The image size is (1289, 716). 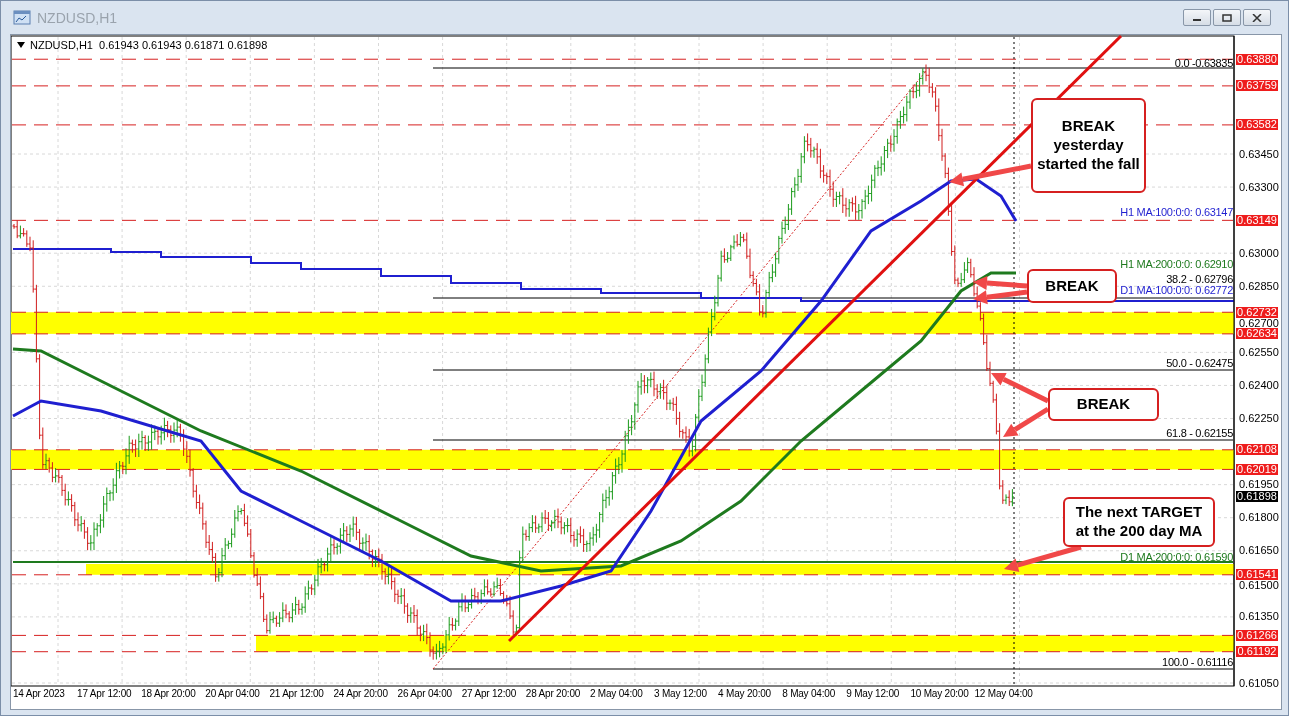 I want to click on time-axis-label: 14 Apr 2023, so click(x=39, y=694).